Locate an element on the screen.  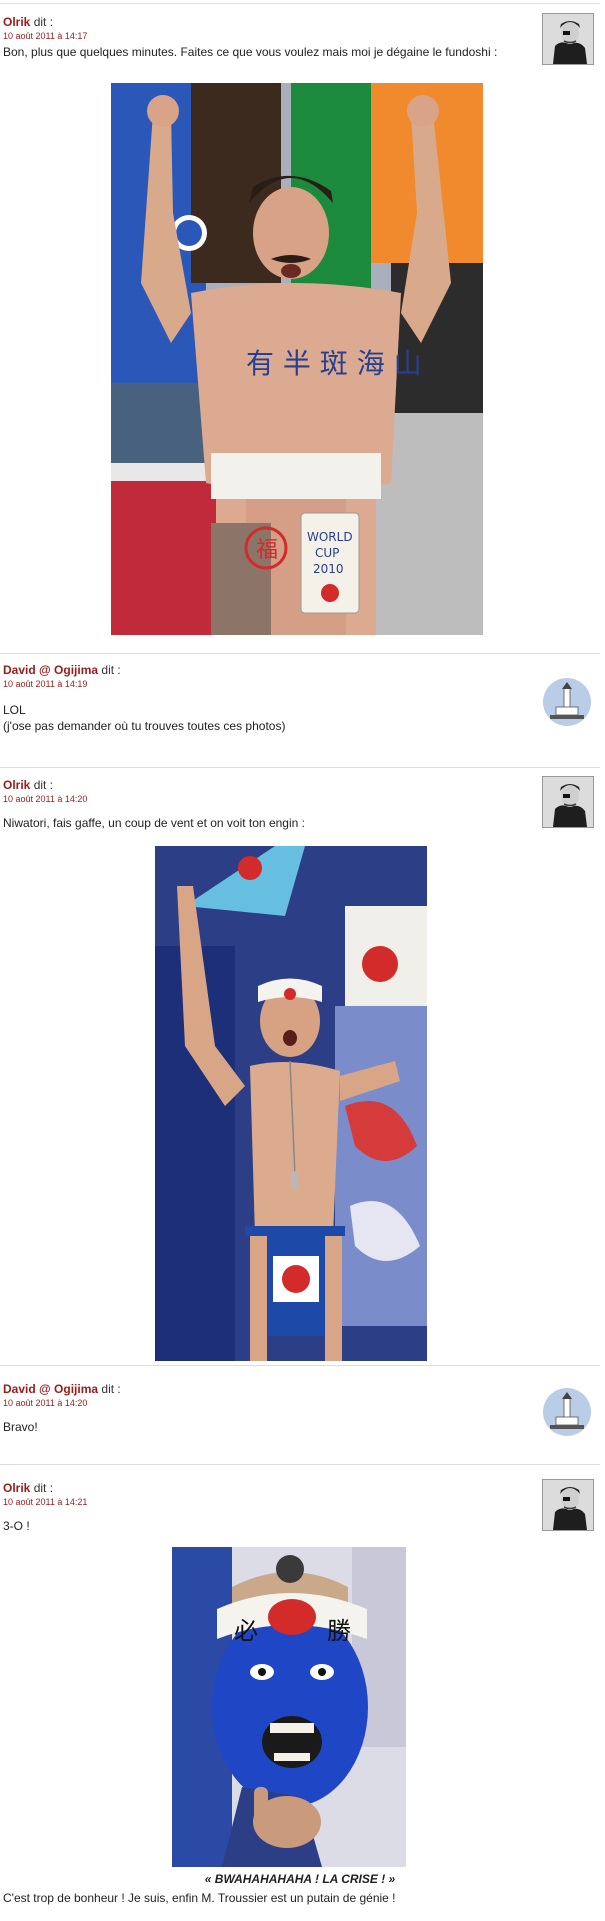
comment-date-link: 10 août 2011 à 14:17 is located at coordinates (45, 36).